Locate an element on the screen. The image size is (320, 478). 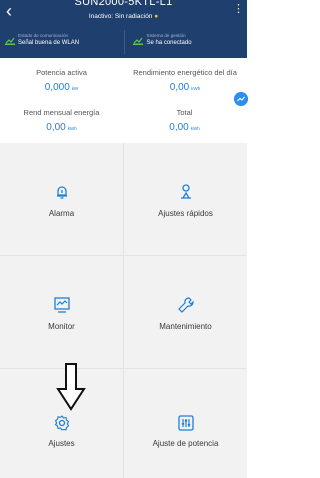
management-status: Sistema de gestión Se ha conectado is located at coordinates (185, 42).